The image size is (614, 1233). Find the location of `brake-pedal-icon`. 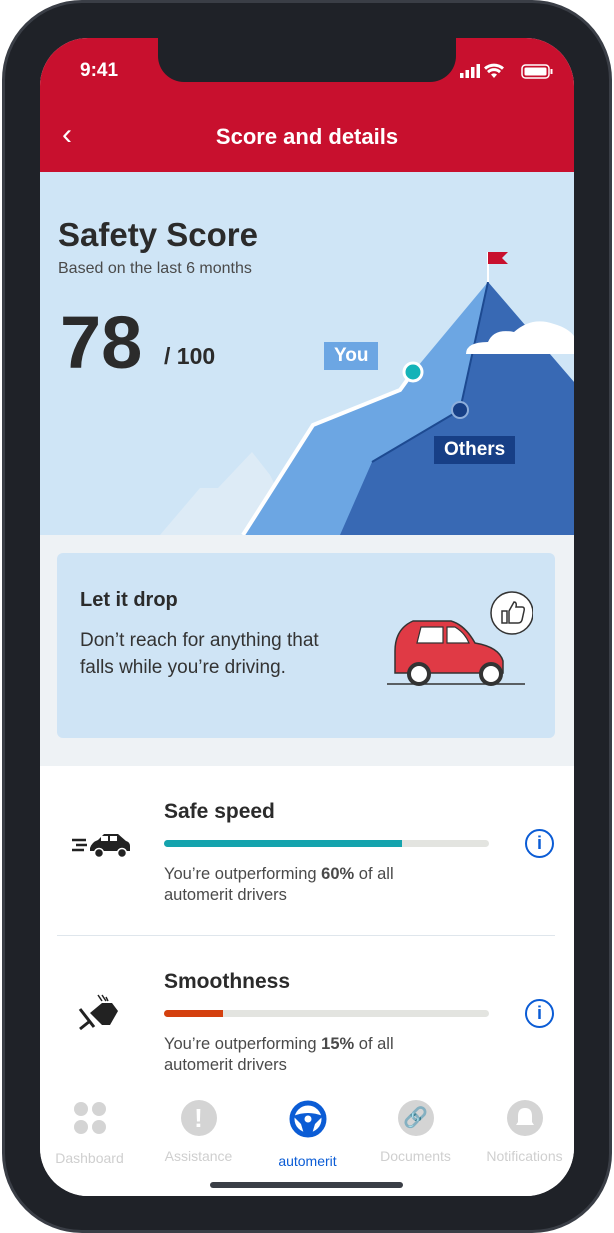

brake-pedal-icon is located at coordinates (98, 1012).